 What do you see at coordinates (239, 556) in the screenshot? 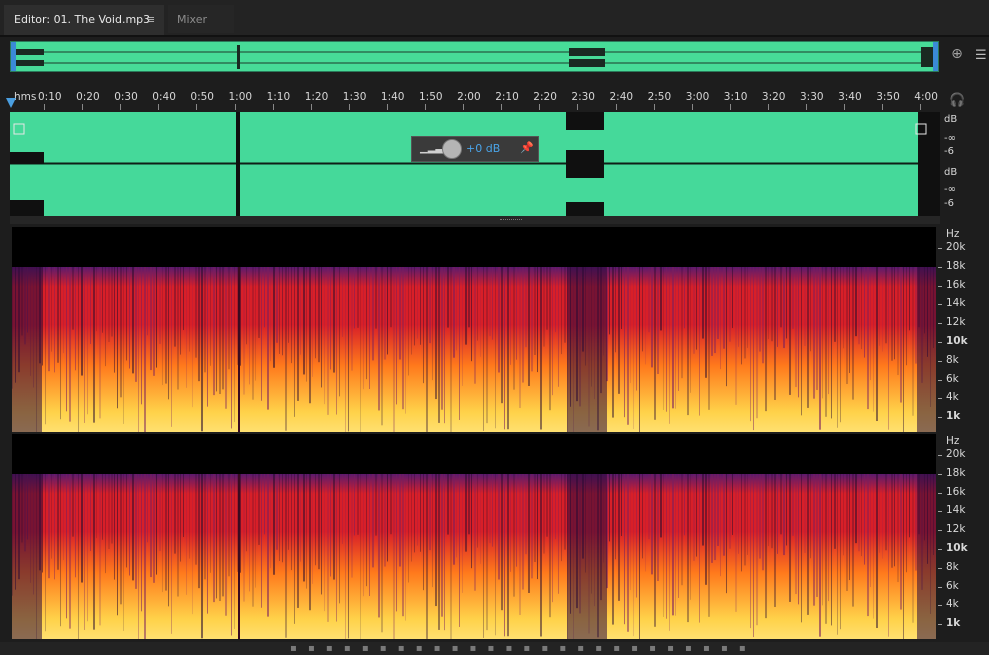
I see `spectral-transient` at bounding box center [239, 556].